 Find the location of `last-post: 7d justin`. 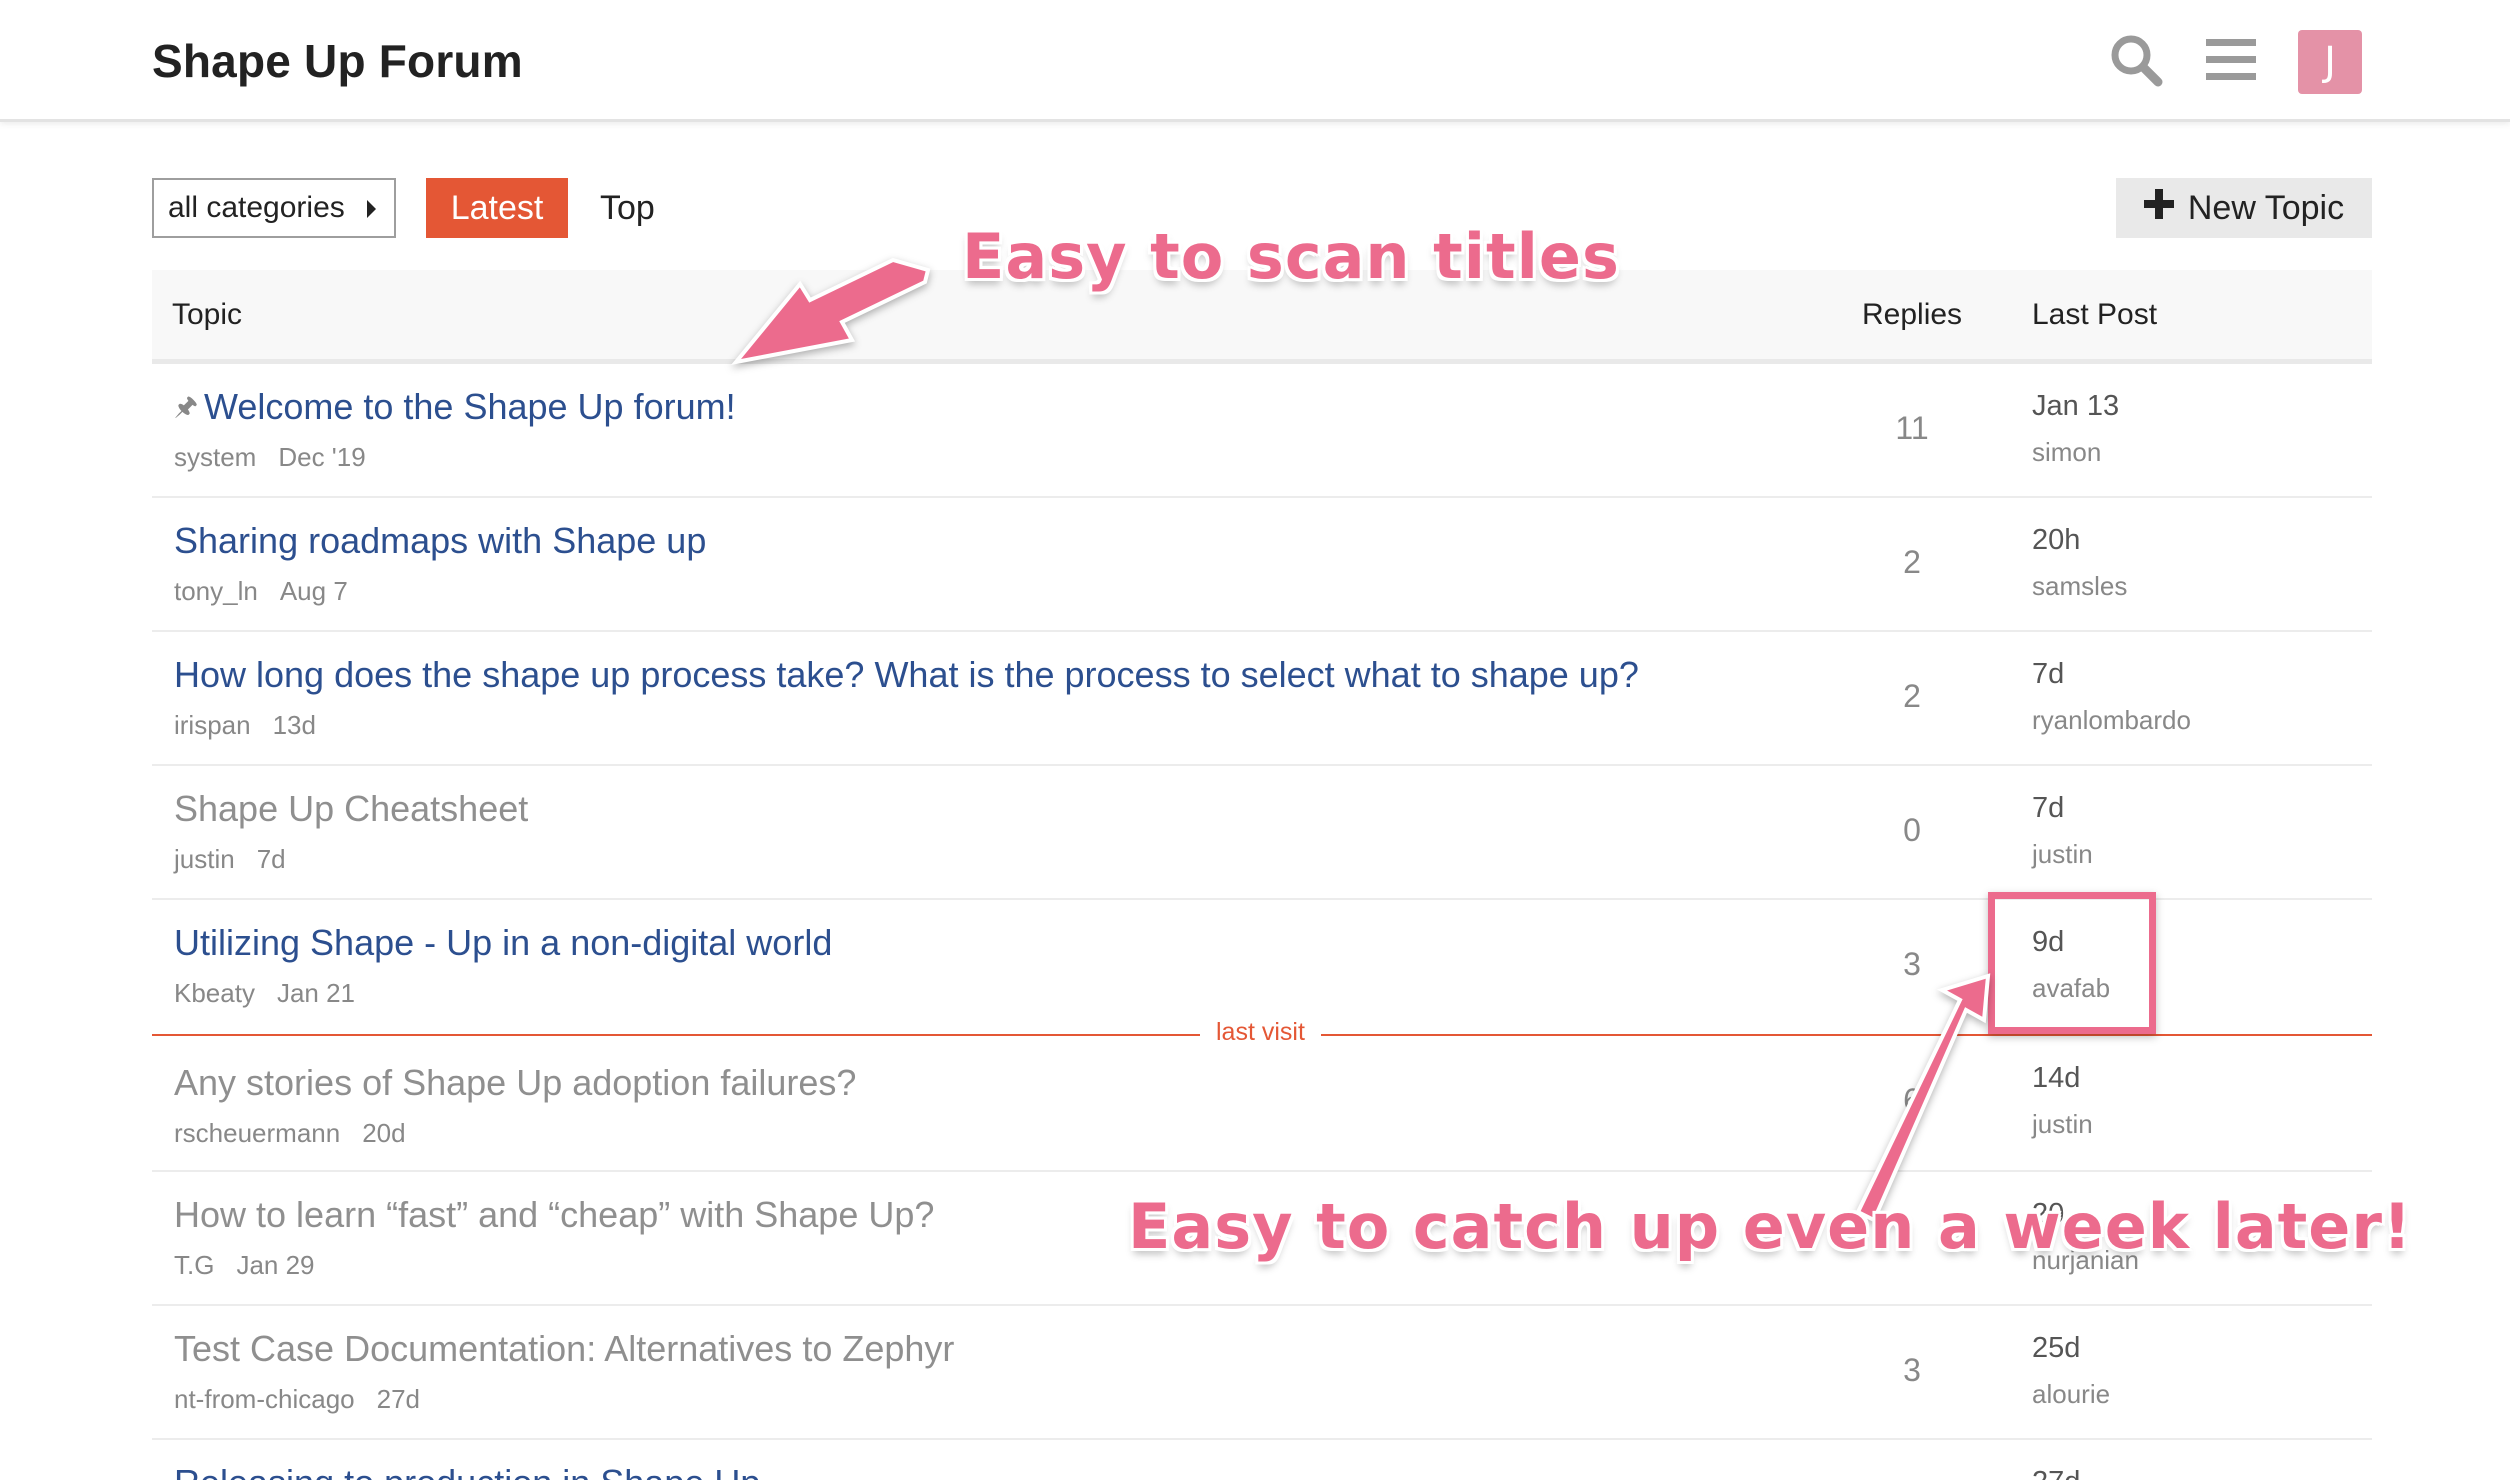

last-post: 7d justin is located at coordinates (2062, 831).